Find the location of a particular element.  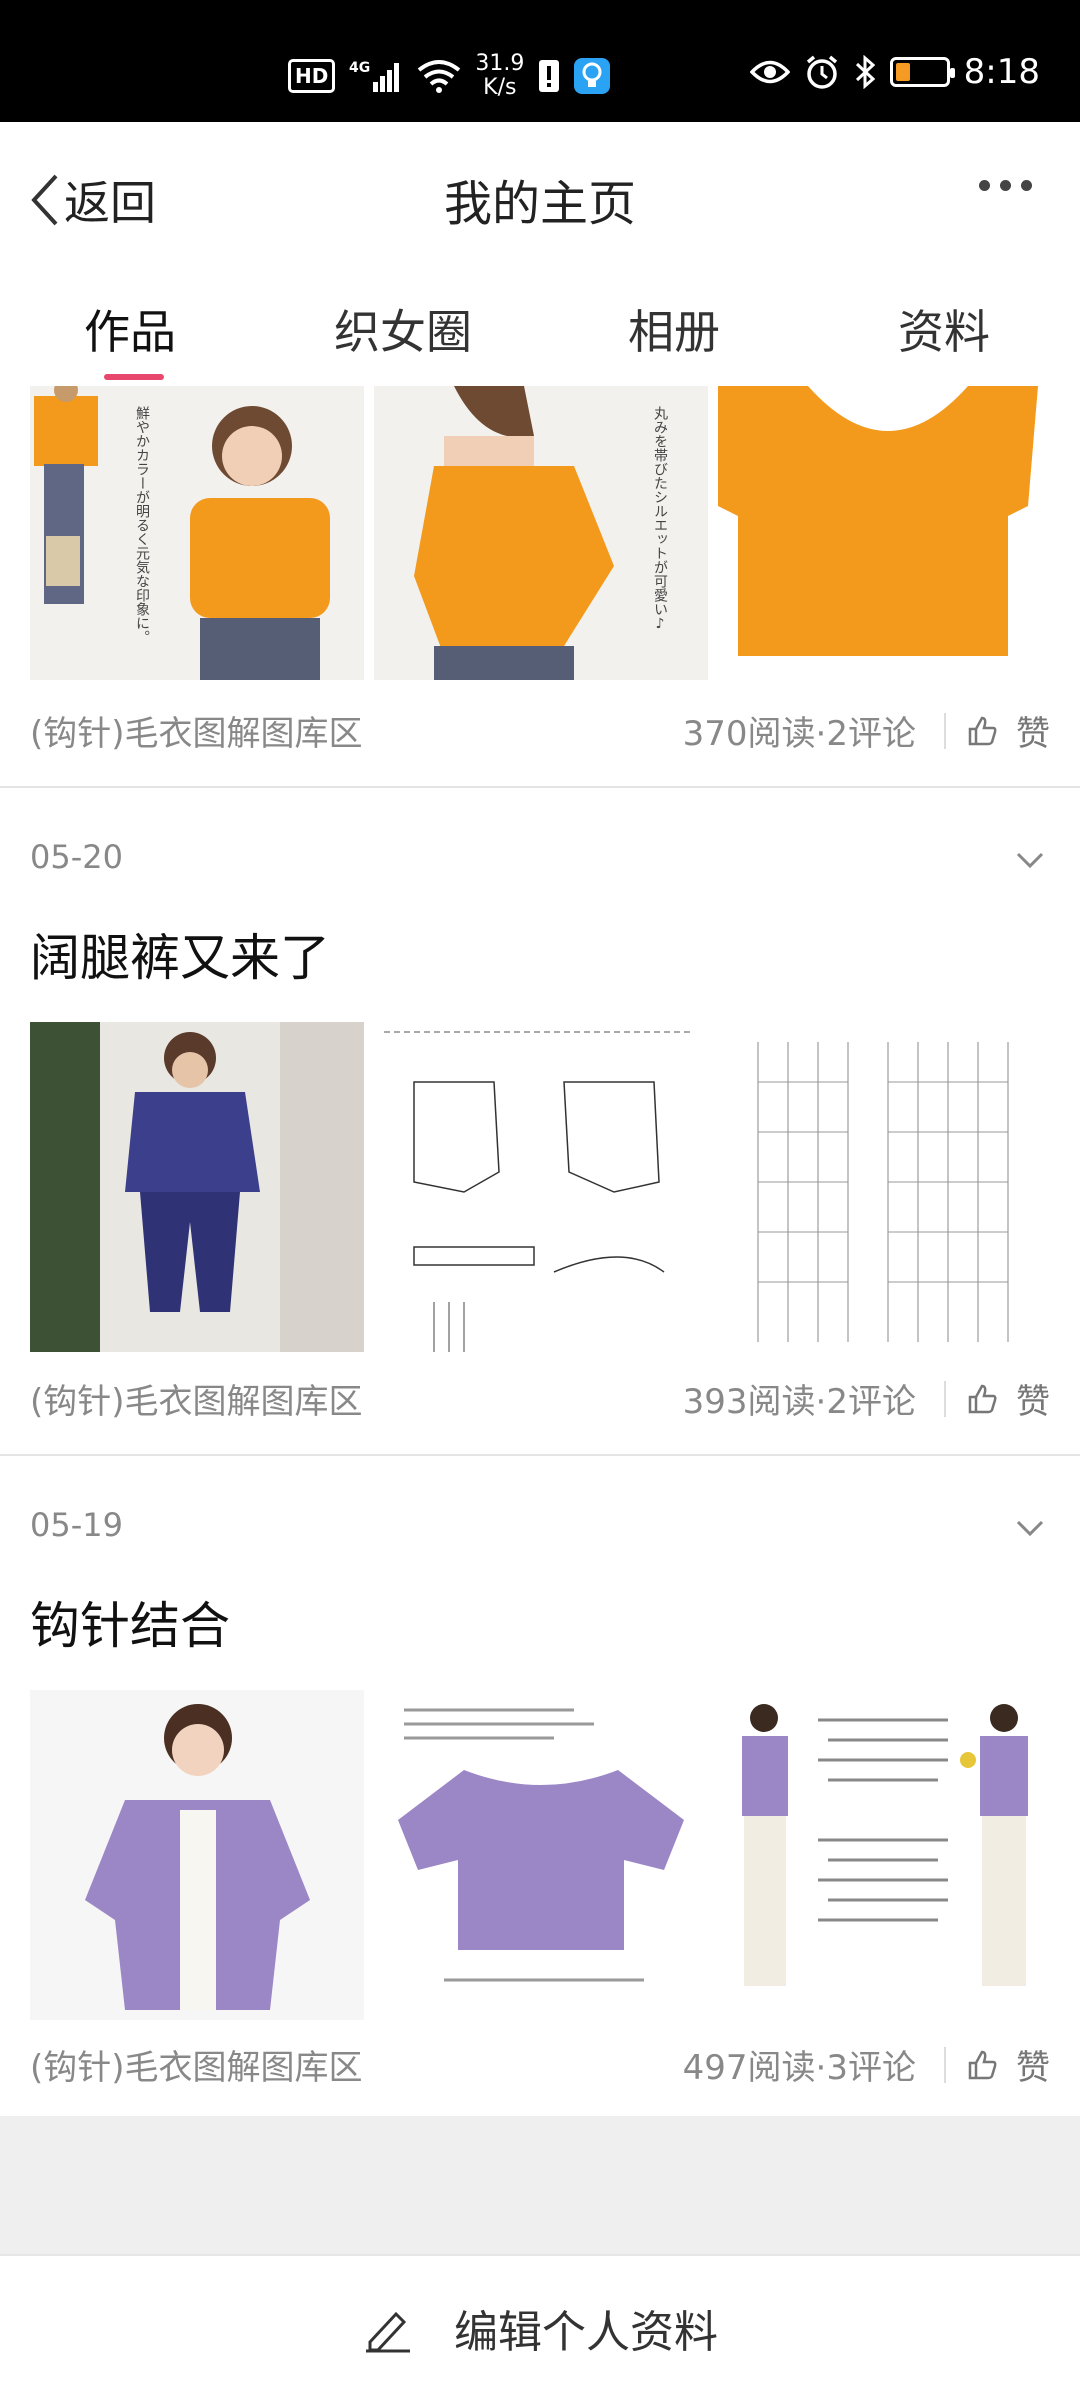

post-stats: 370阅读·2评论 is located at coordinates (799, 734).